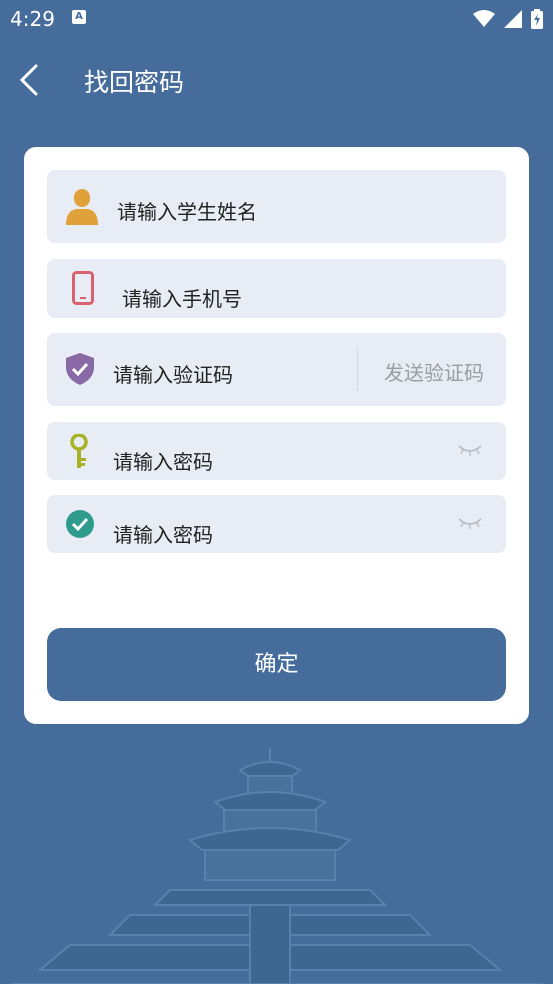  I want to click on back-button, so click(31, 80).